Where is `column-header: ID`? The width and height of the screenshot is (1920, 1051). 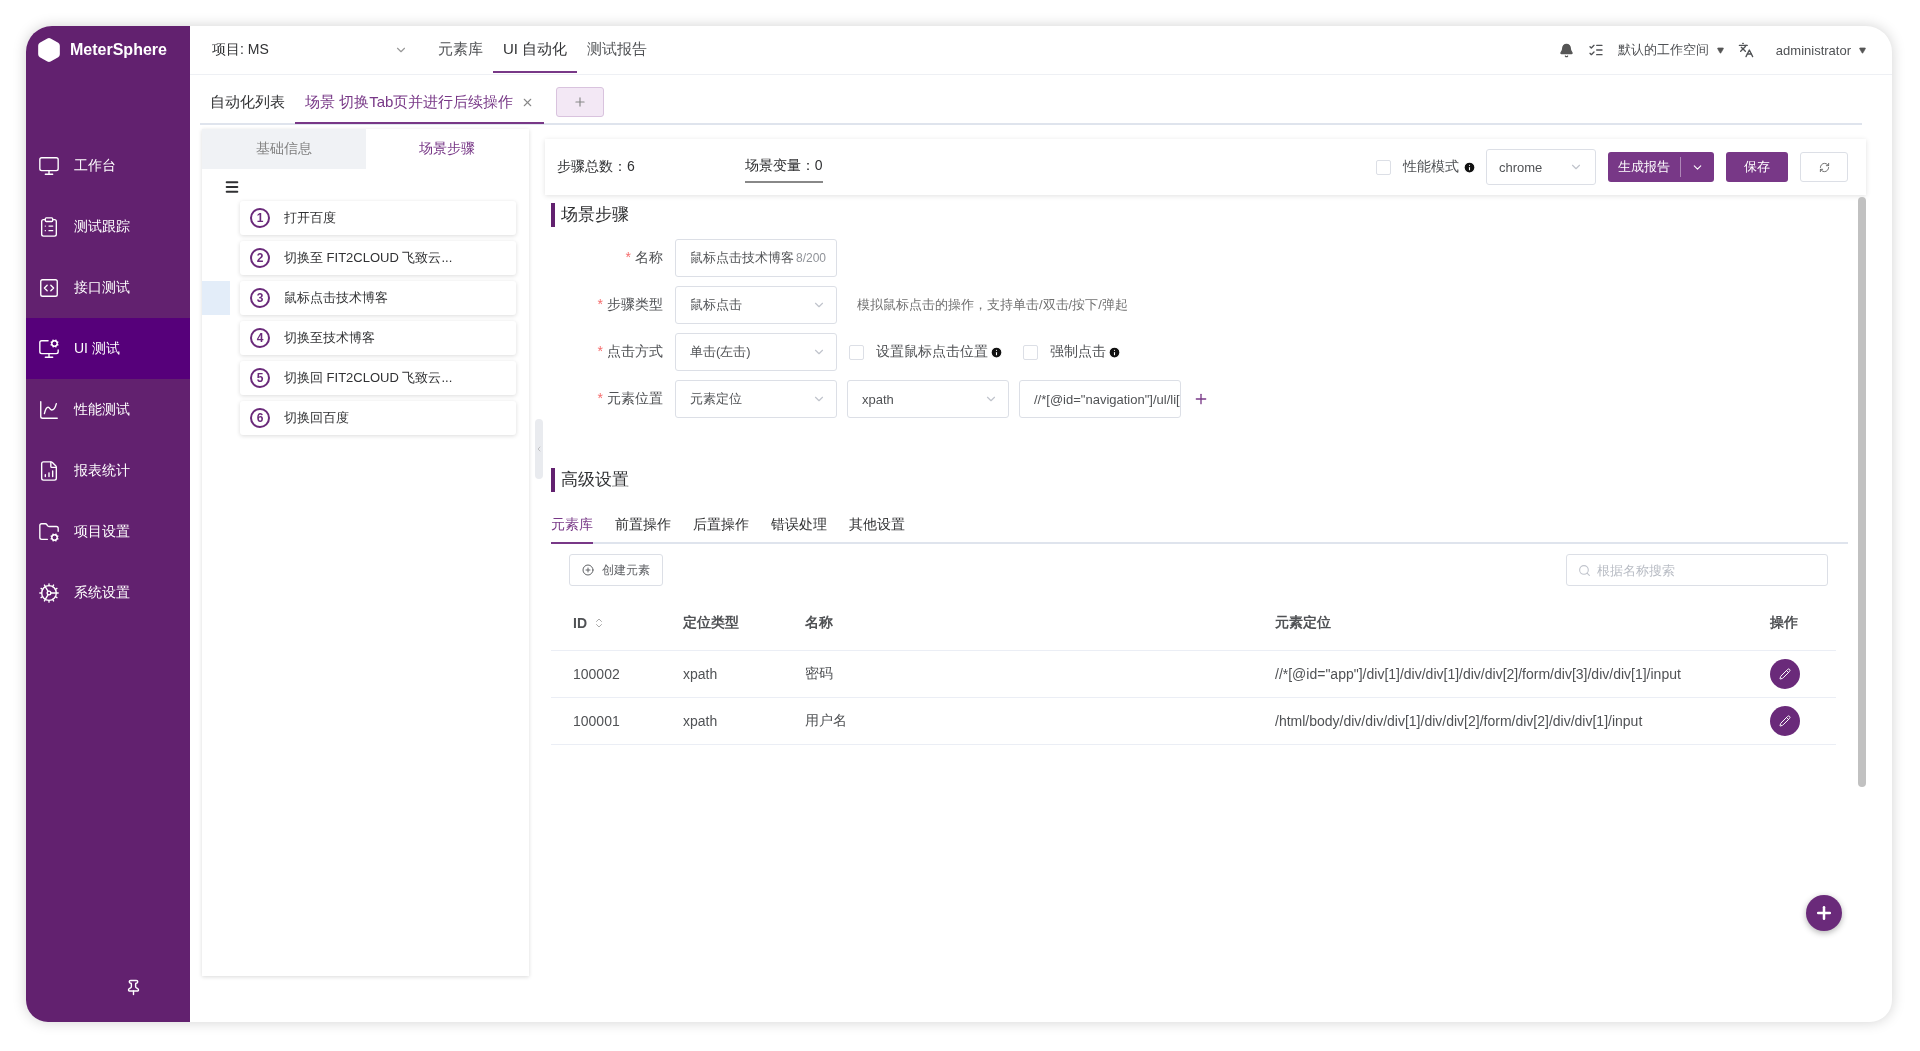 column-header: ID is located at coordinates (628, 623).